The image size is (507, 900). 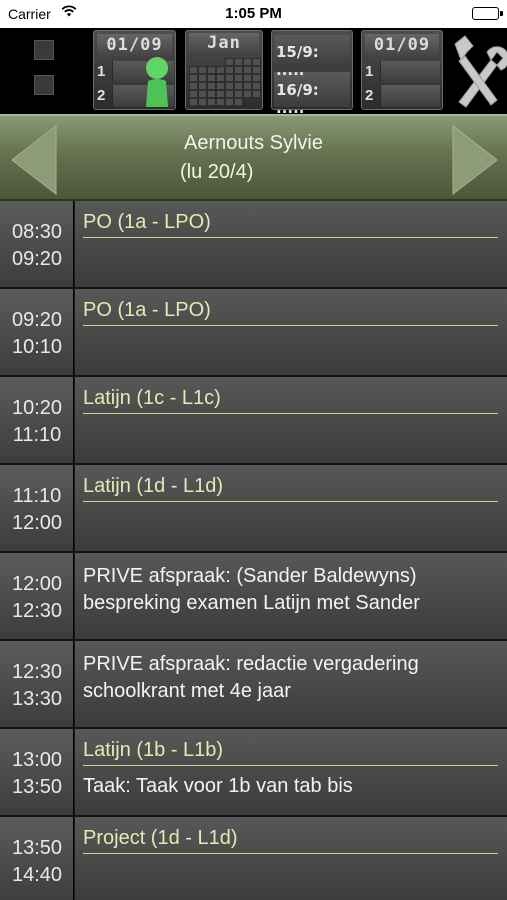 What do you see at coordinates (253, 333) in the screenshot?
I see `schedule-row: 09:20 10:10 PO (1a - LPO)` at bounding box center [253, 333].